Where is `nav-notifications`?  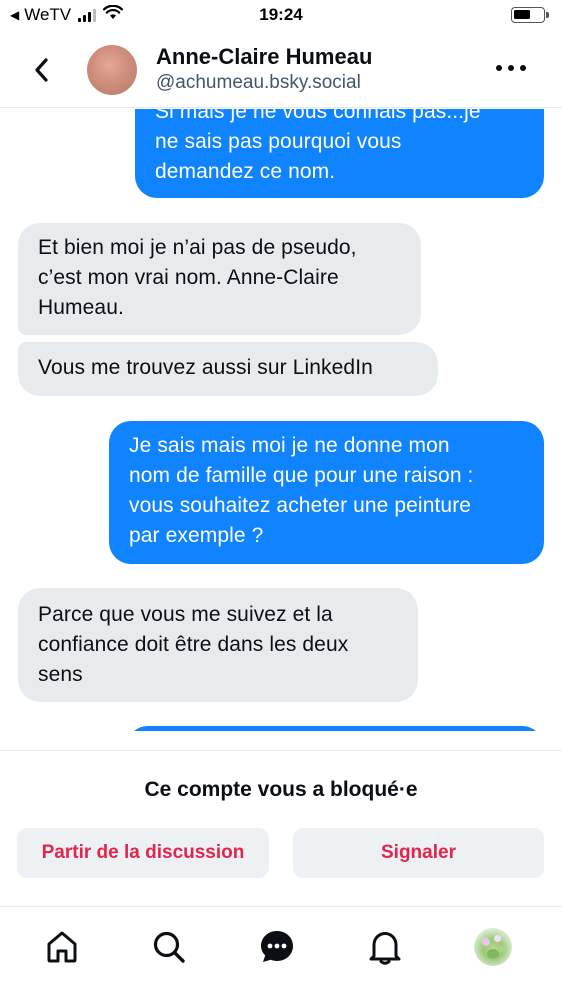
nav-notifications is located at coordinates (385, 947).